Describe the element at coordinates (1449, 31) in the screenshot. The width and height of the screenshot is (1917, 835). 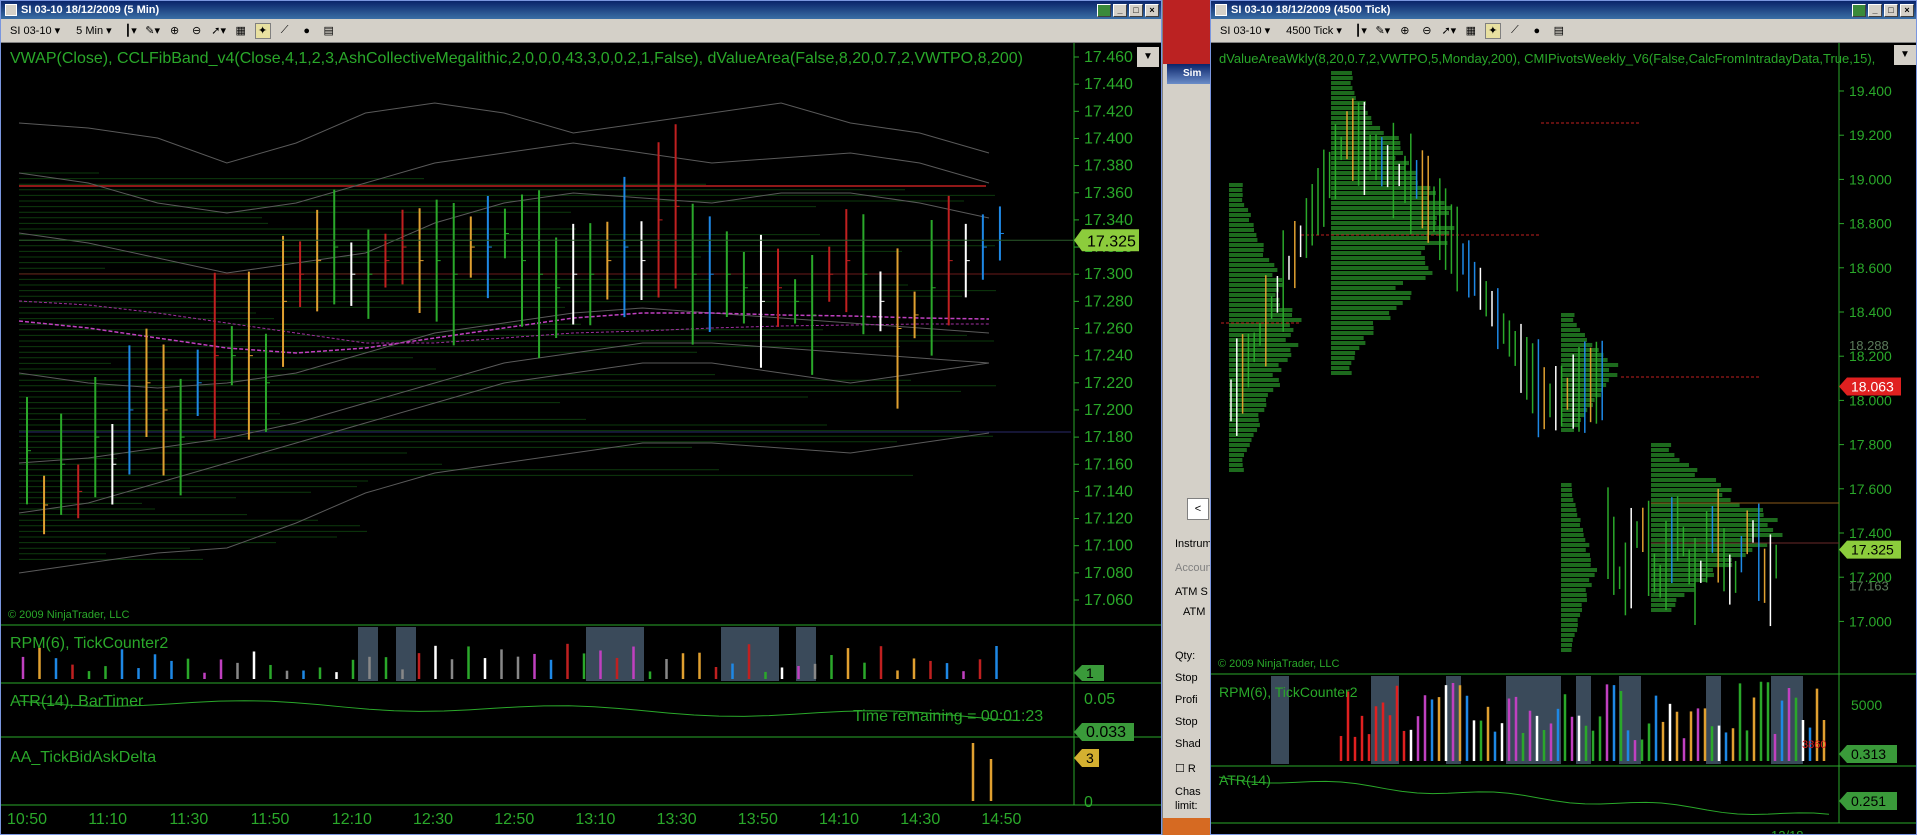
I see `pointer-icon-right: ➚▾` at that location.